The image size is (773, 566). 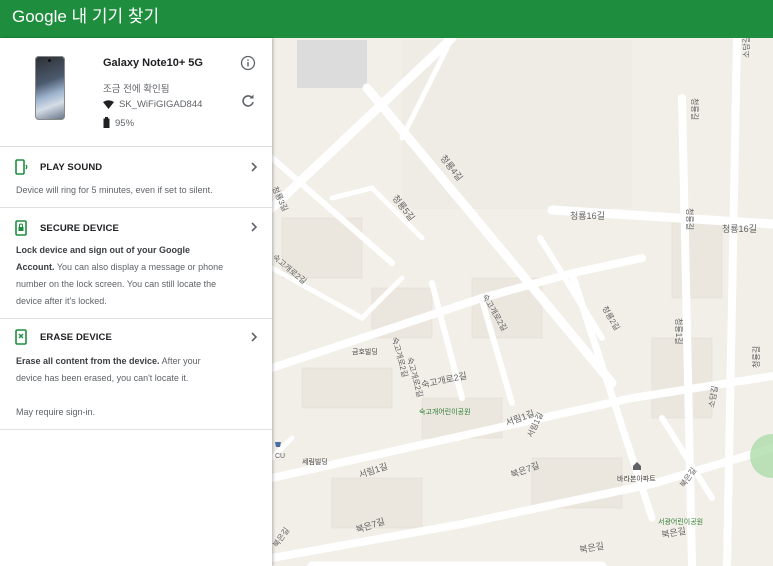 I want to click on map-label: 청룡1길, so click(x=678, y=331).